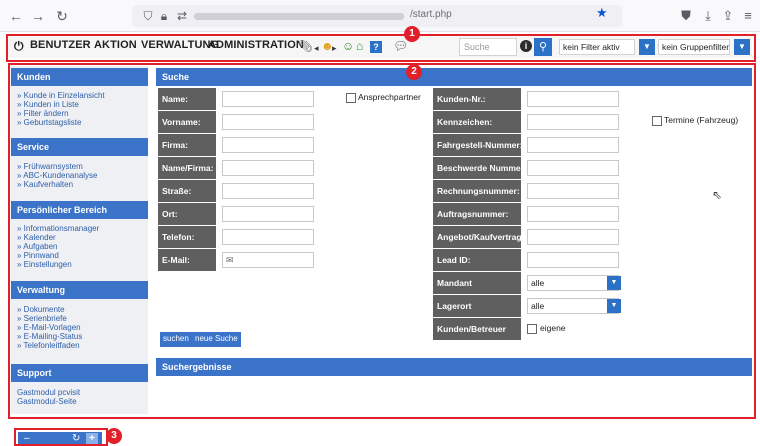  Describe the element at coordinates (38, 16) in the screenshot. I see `forward-arrow-icon: →` at that location.